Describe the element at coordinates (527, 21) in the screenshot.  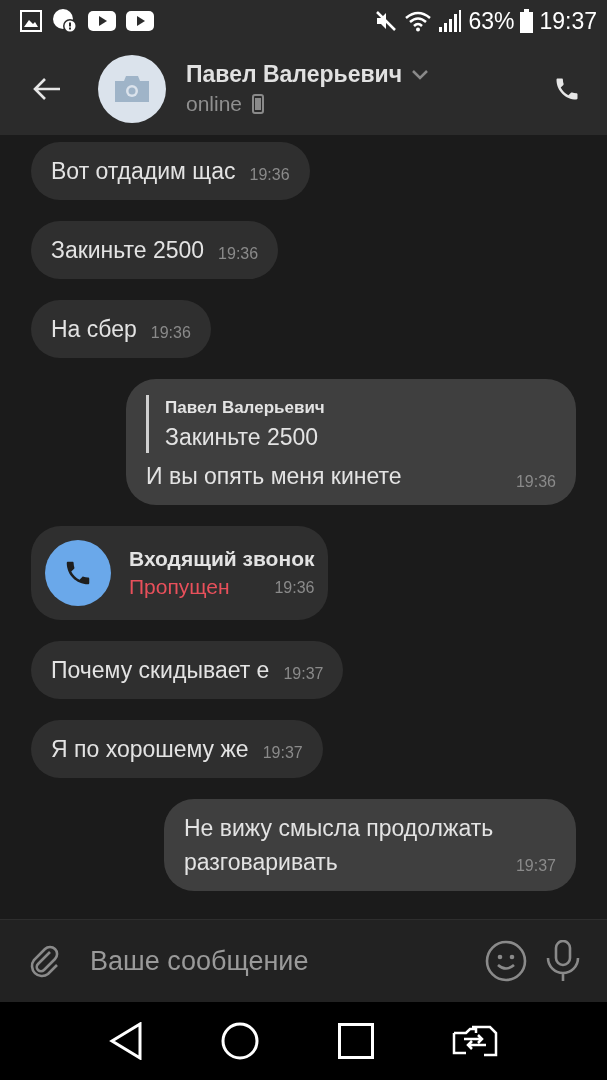
I see `battery-icon` at that location.